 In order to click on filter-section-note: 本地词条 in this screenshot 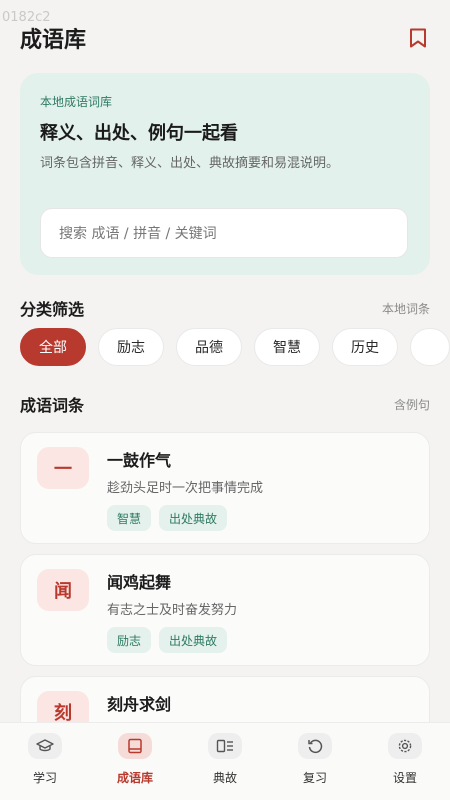, I will do `click(405, 308)`.